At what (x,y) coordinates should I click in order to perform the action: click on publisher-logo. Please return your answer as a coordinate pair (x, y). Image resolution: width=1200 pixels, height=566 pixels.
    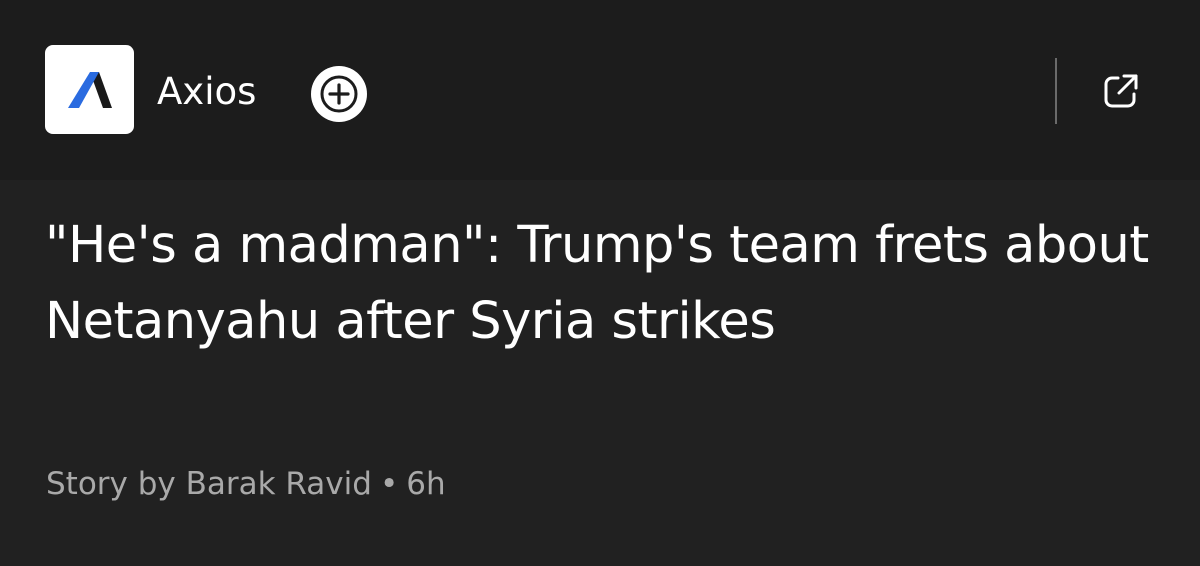
    Looking at the image, I should click on (89, 89).